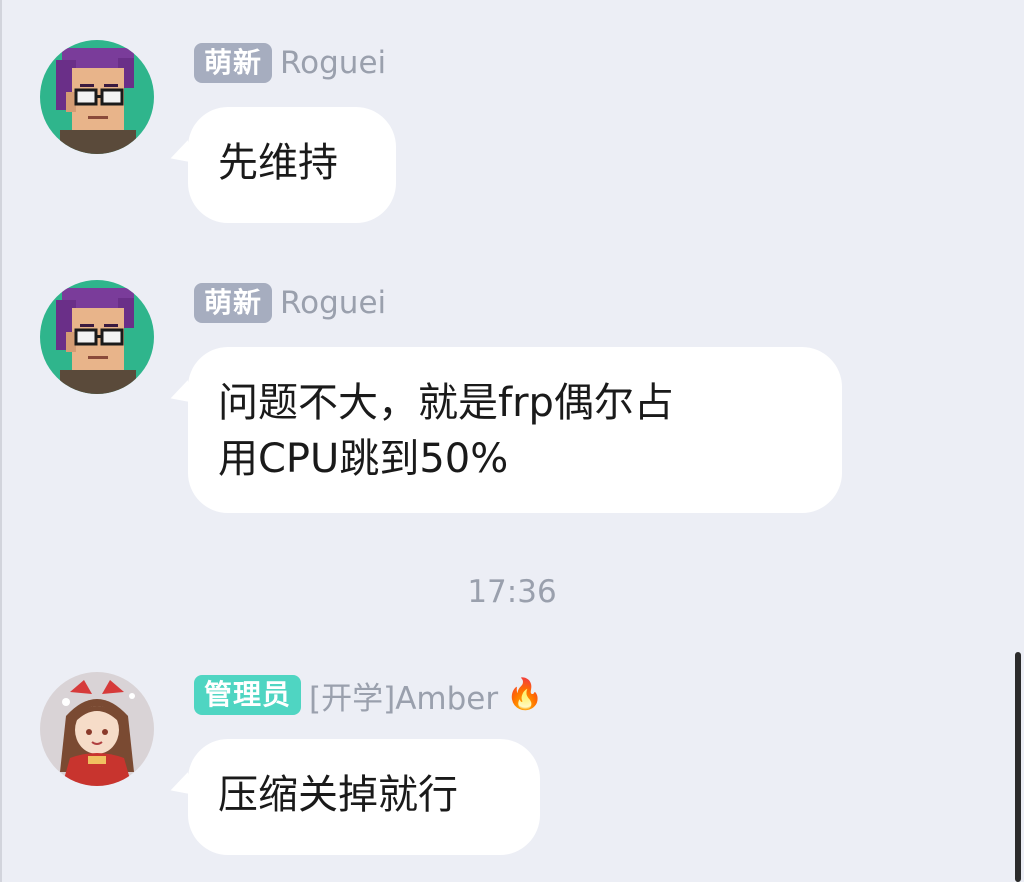  Describe the element at coordinates (1, 441) in the screenshot. I see `window-edge` at that location.